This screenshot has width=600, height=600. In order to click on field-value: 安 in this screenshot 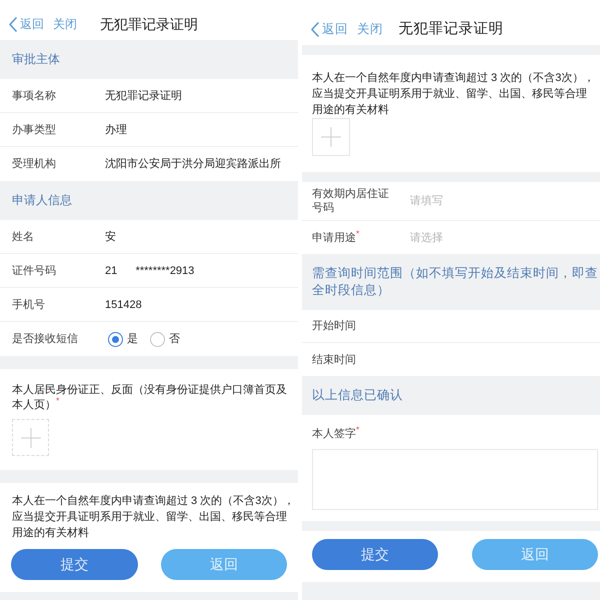, I will do `click(110, 237)`.